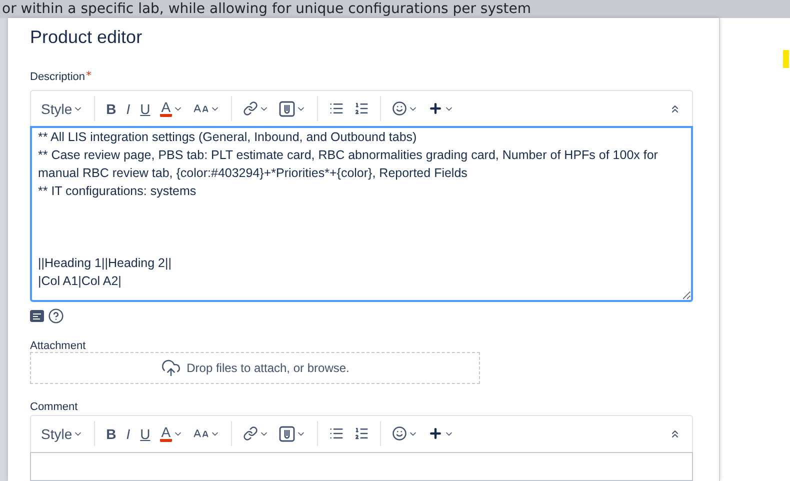 This screenshot has width=790, height=481. What do you see at coordinates (361, 466) in the screenshot?
I see `comment-field` at bounding box center [361, 466].